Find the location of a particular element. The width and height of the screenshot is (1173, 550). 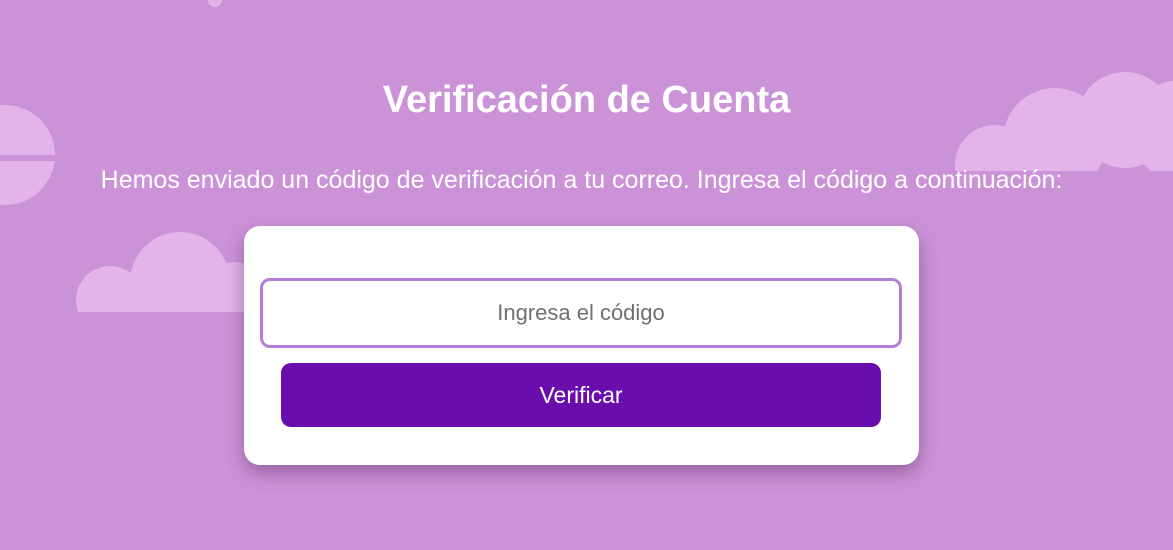

verification-code-input is located at coordinates (581, 313).